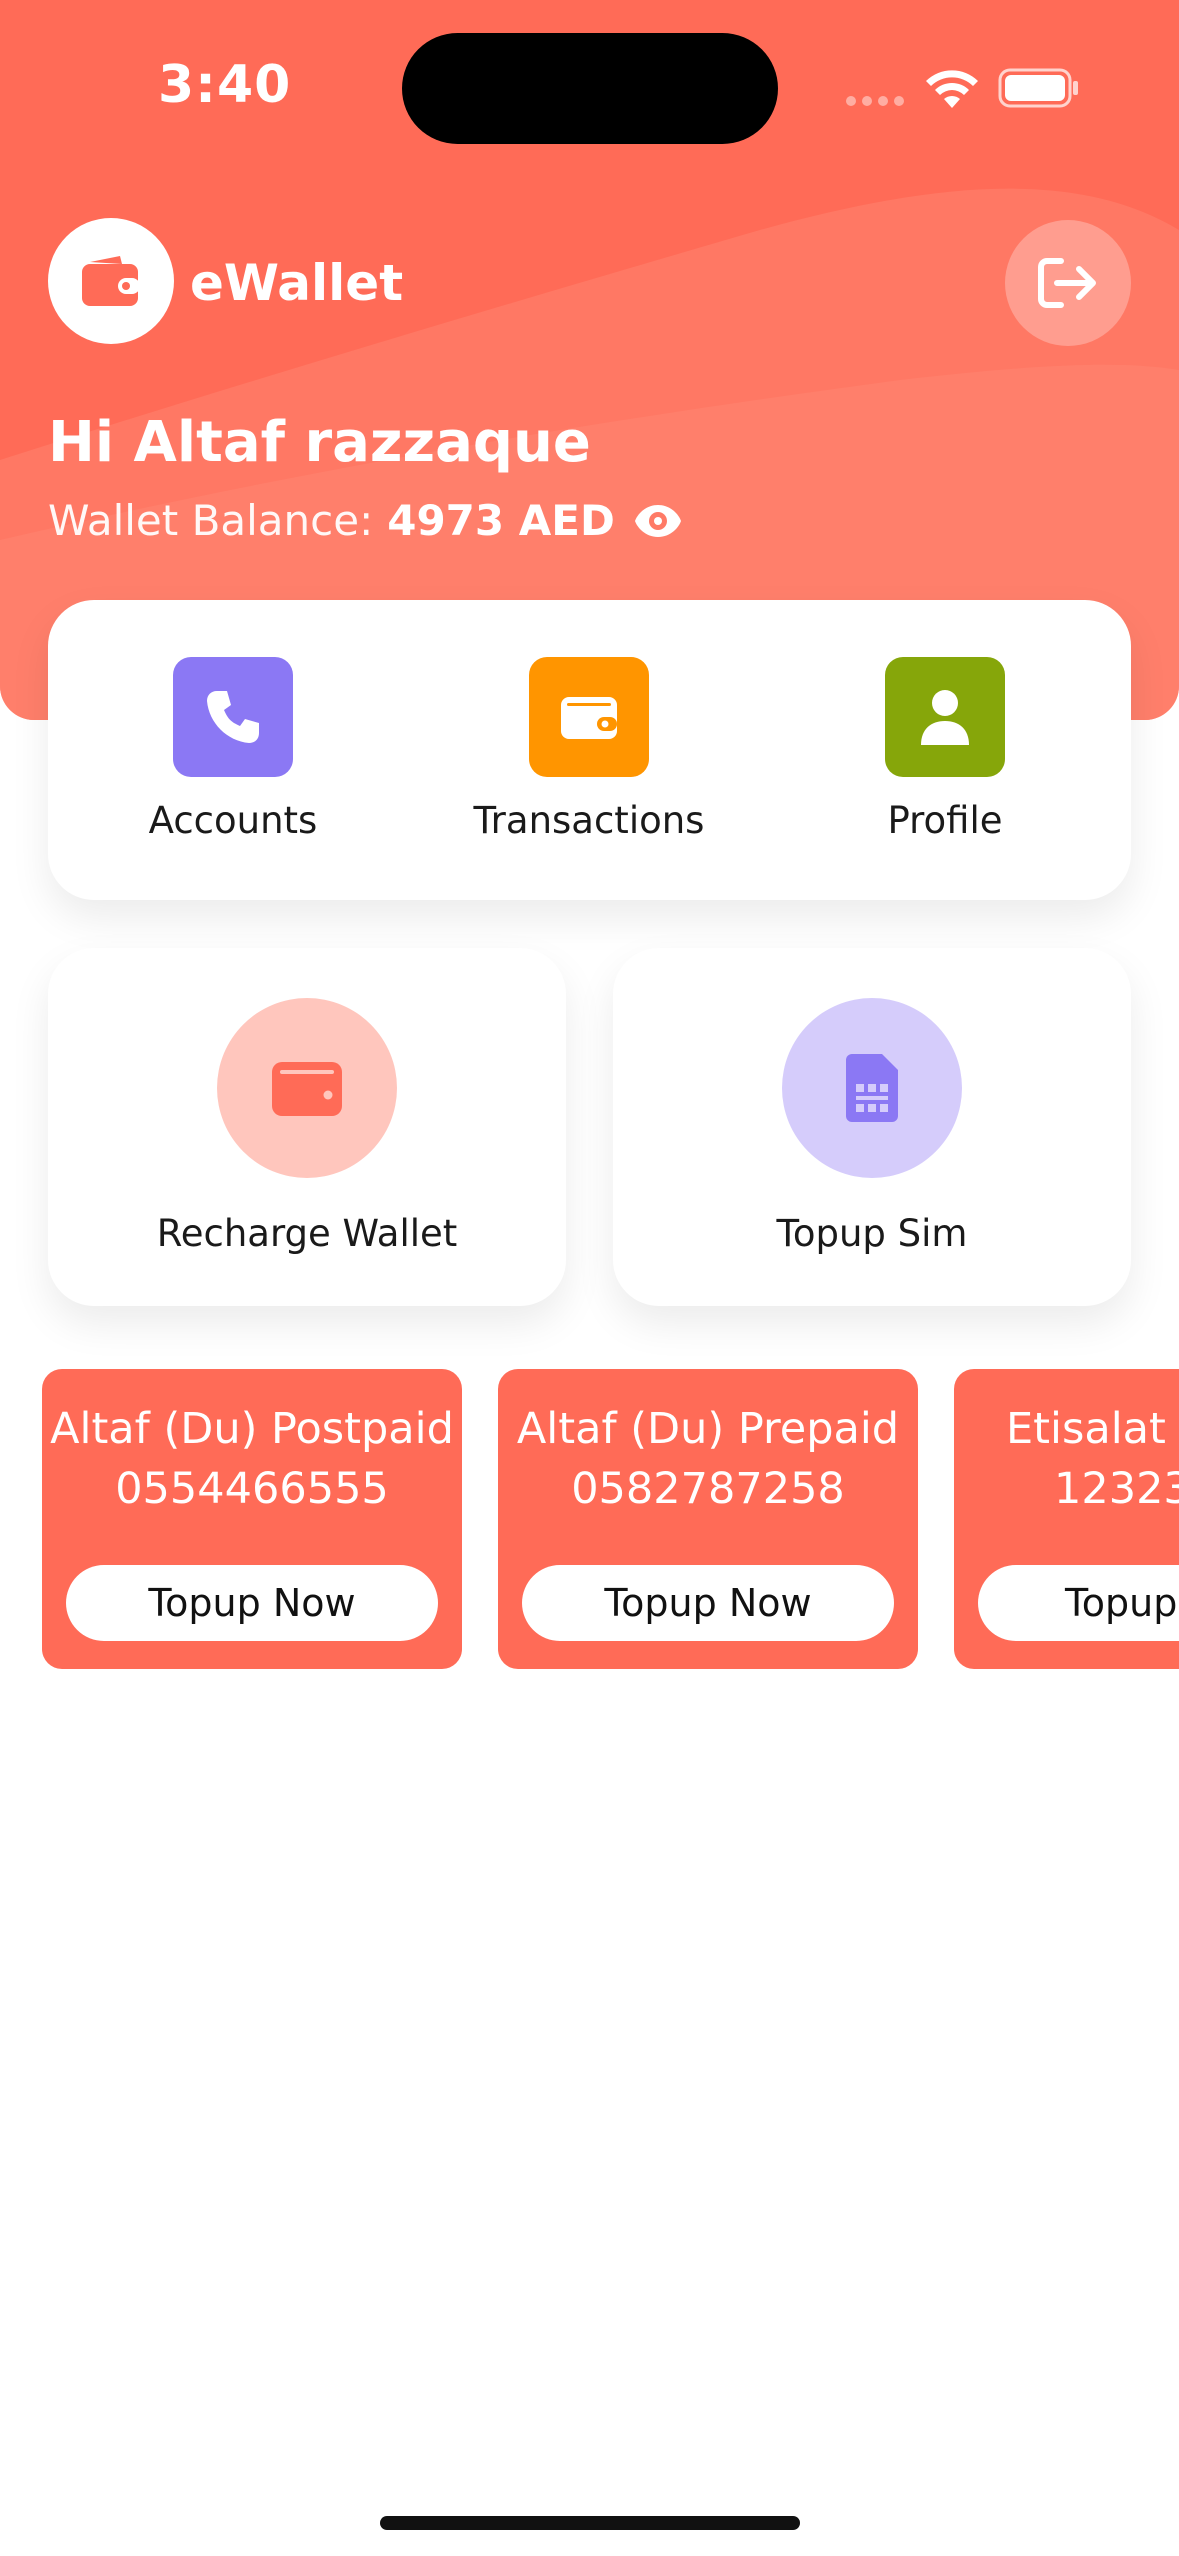 This screenshot has width=1179, height=2556. I want to click on recharge-wallet-icon-circle, so click(307, 1088).